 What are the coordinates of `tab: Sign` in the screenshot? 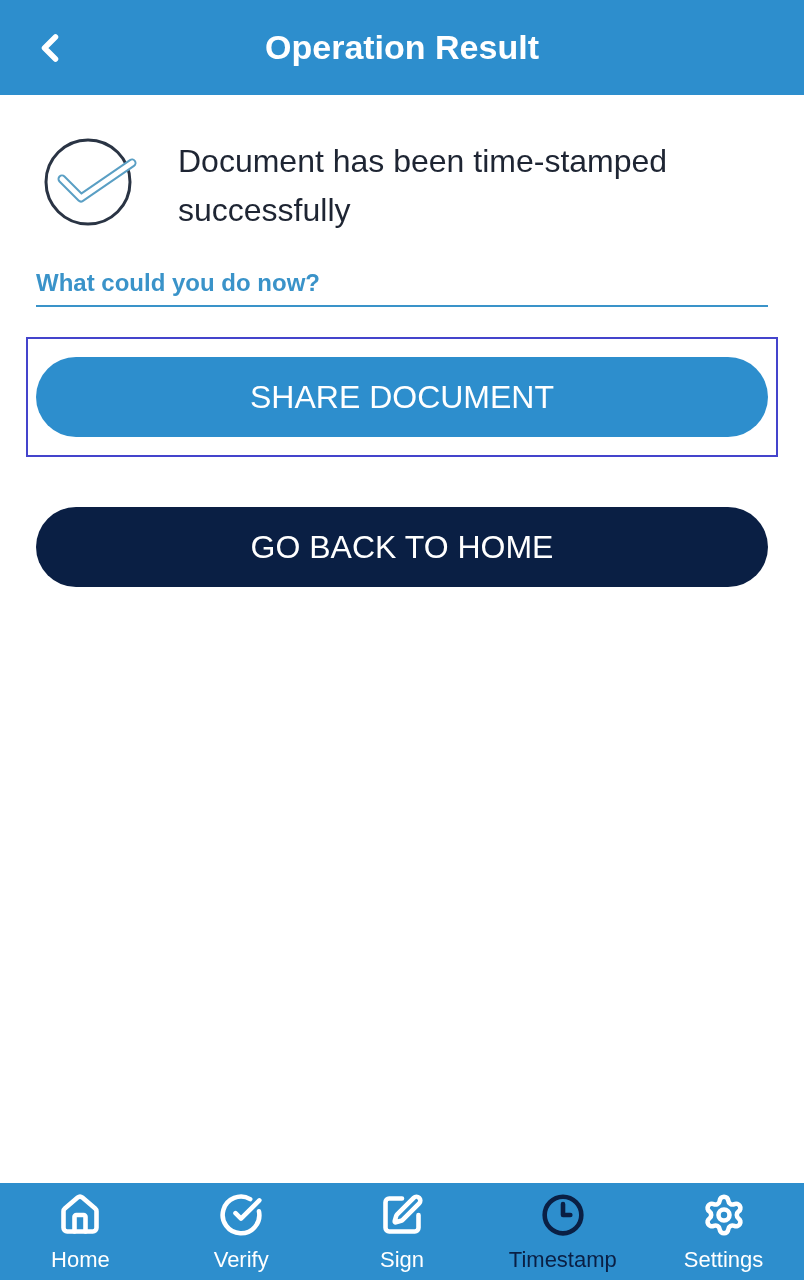 It's located at (402, 1231).